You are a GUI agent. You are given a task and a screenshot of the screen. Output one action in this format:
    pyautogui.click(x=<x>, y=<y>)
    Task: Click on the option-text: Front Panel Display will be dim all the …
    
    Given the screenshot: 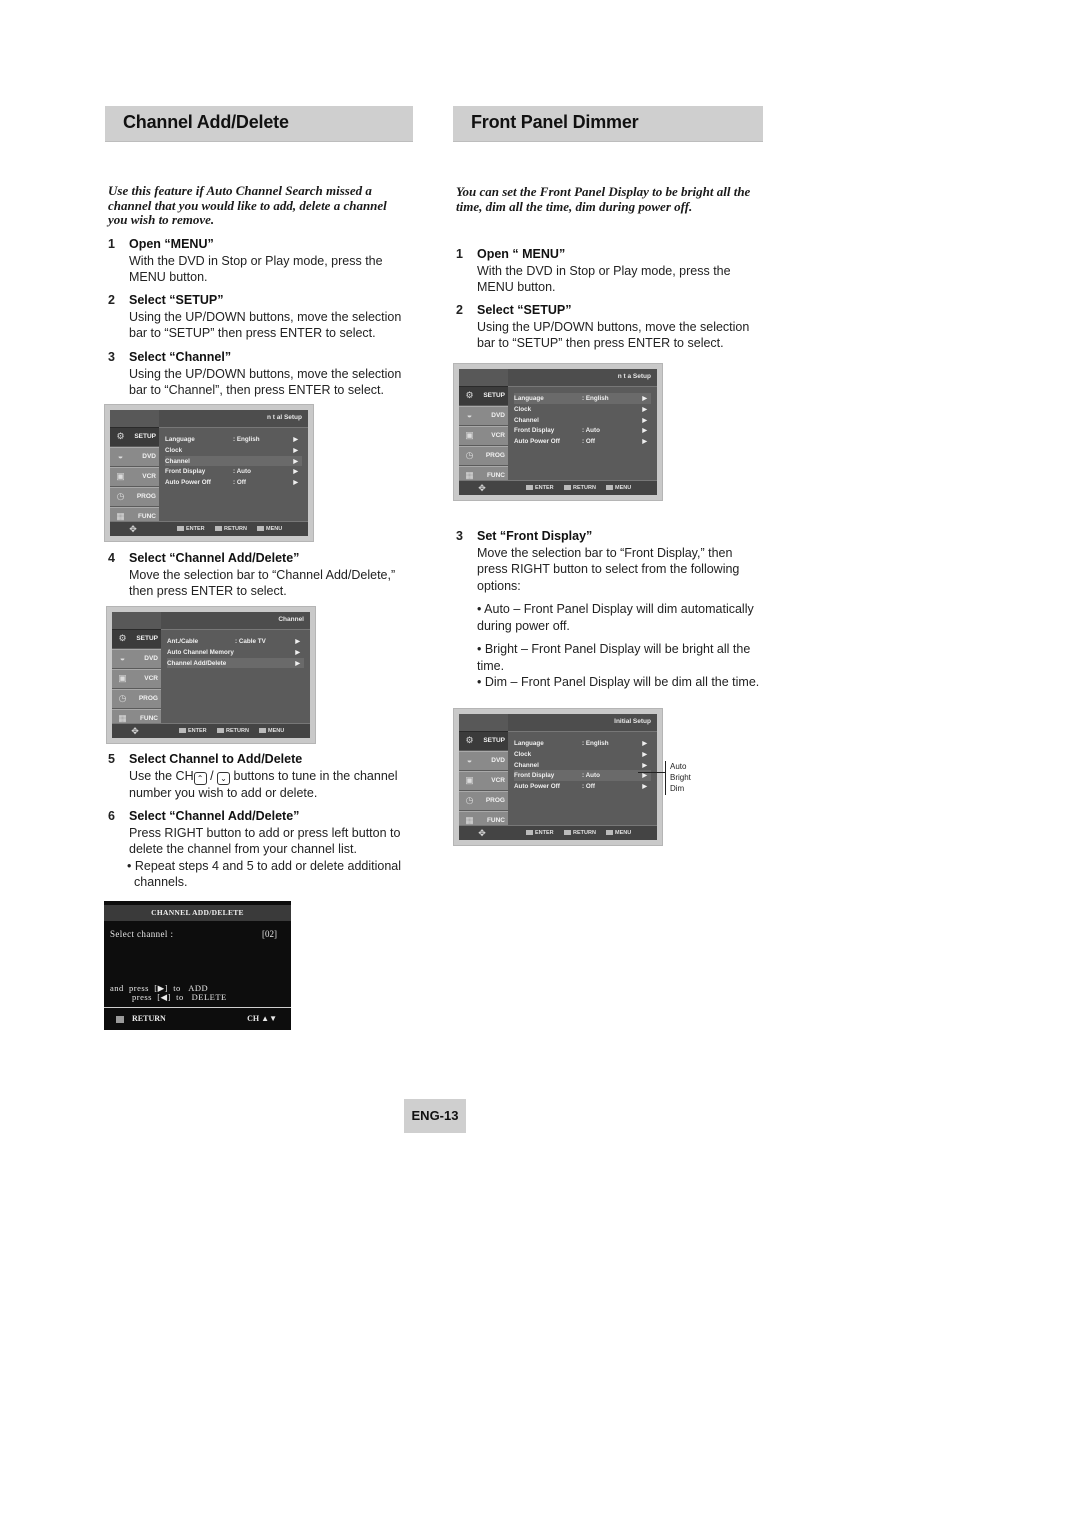 What is the action you would take?
    pyautogui.click(x=640, y=682)
    